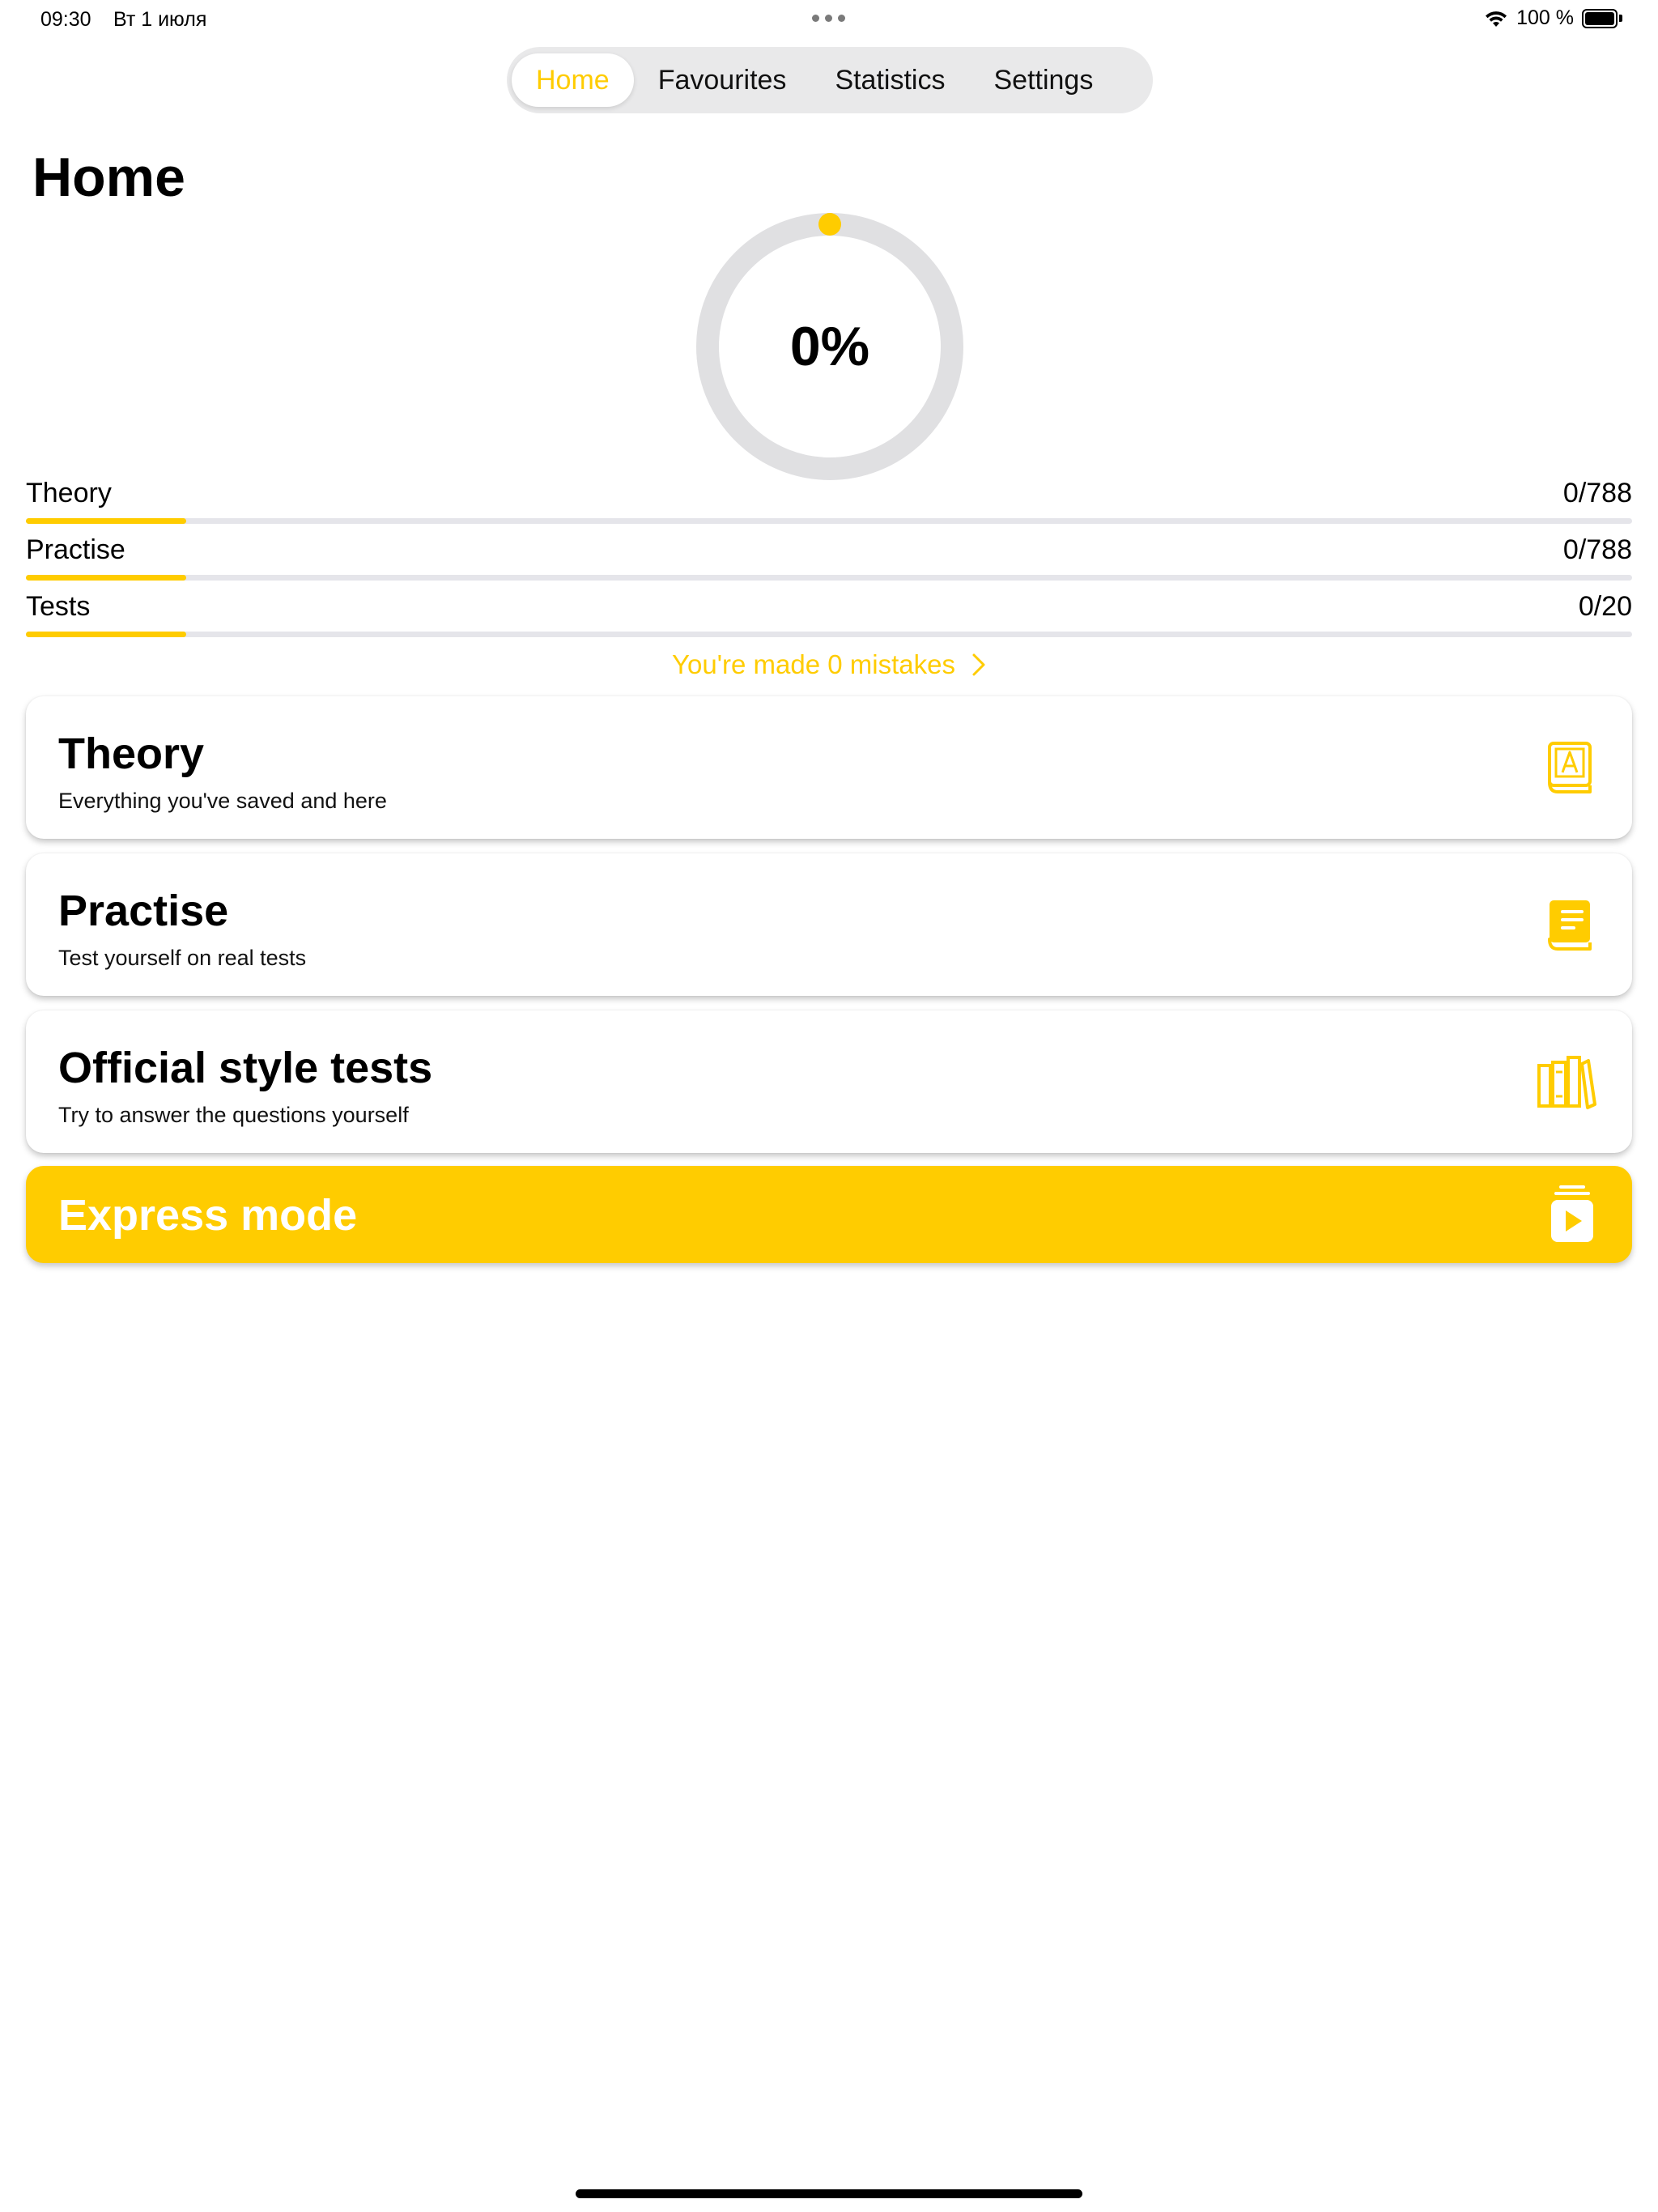 The image size is (1658, 2212). I want to click on multitasking-dots-icon, so click(828, 19).